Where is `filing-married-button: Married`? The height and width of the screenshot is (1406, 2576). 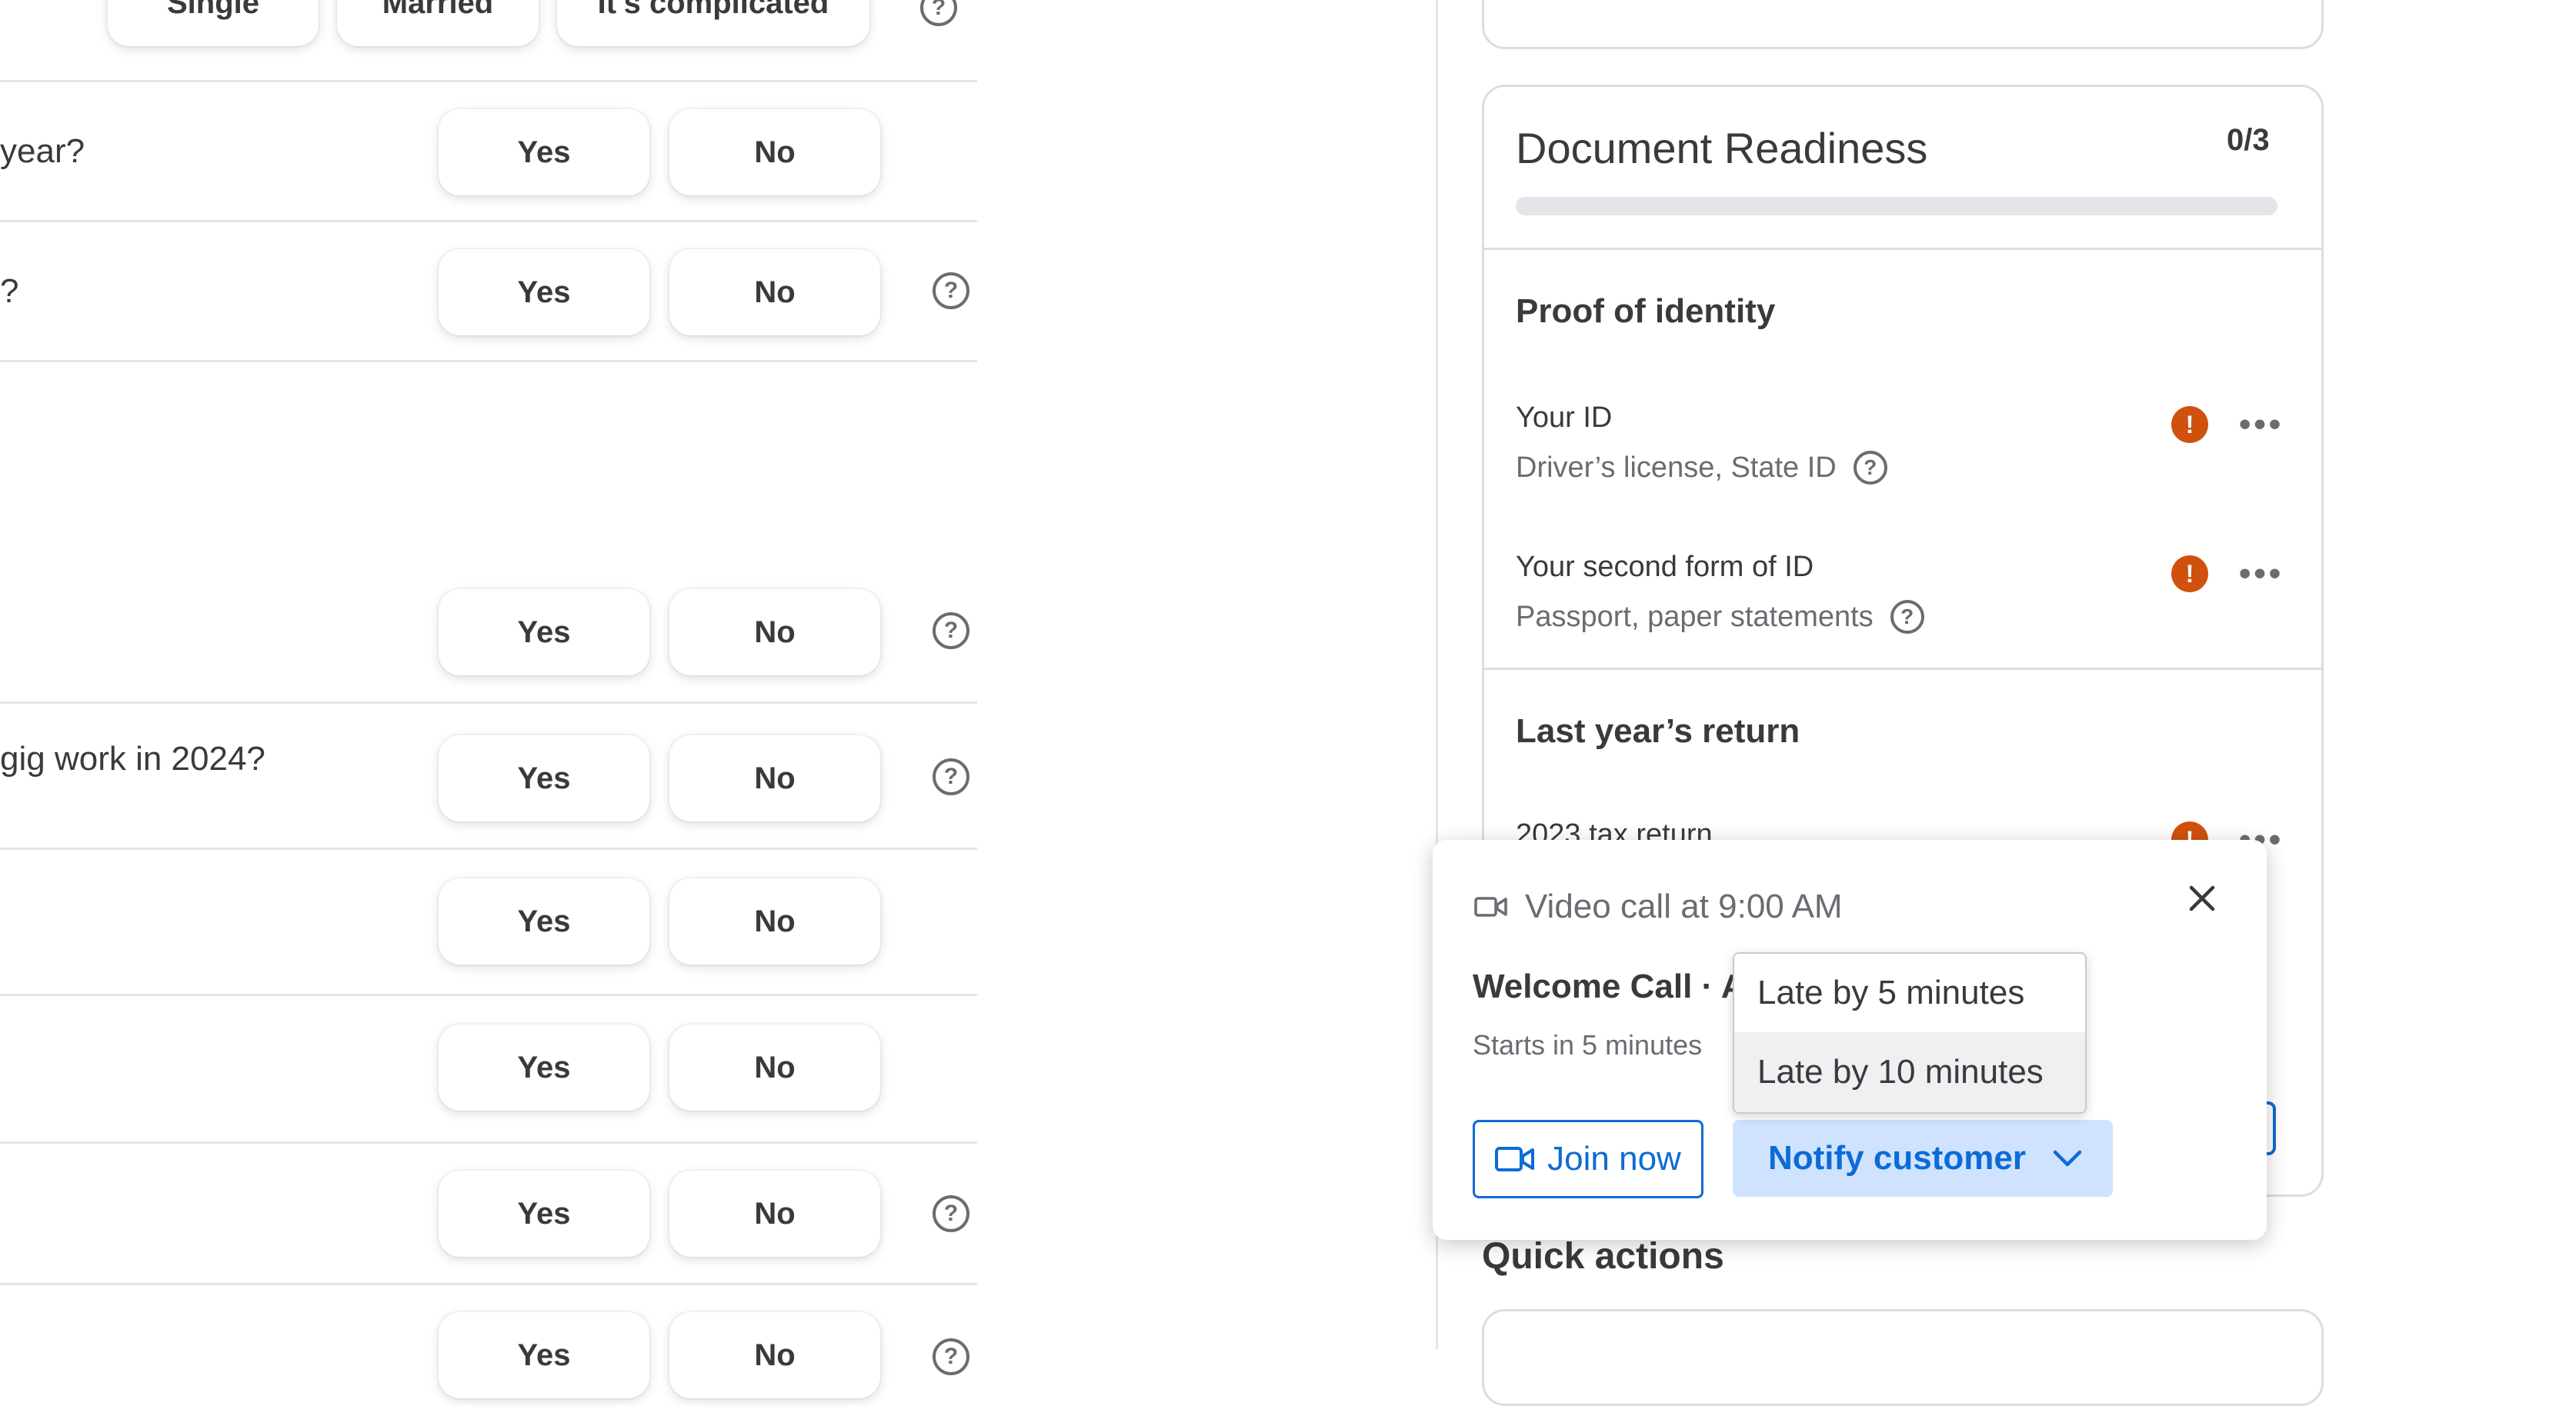
filing-married-button: Married is located at coordinates (438, 23).